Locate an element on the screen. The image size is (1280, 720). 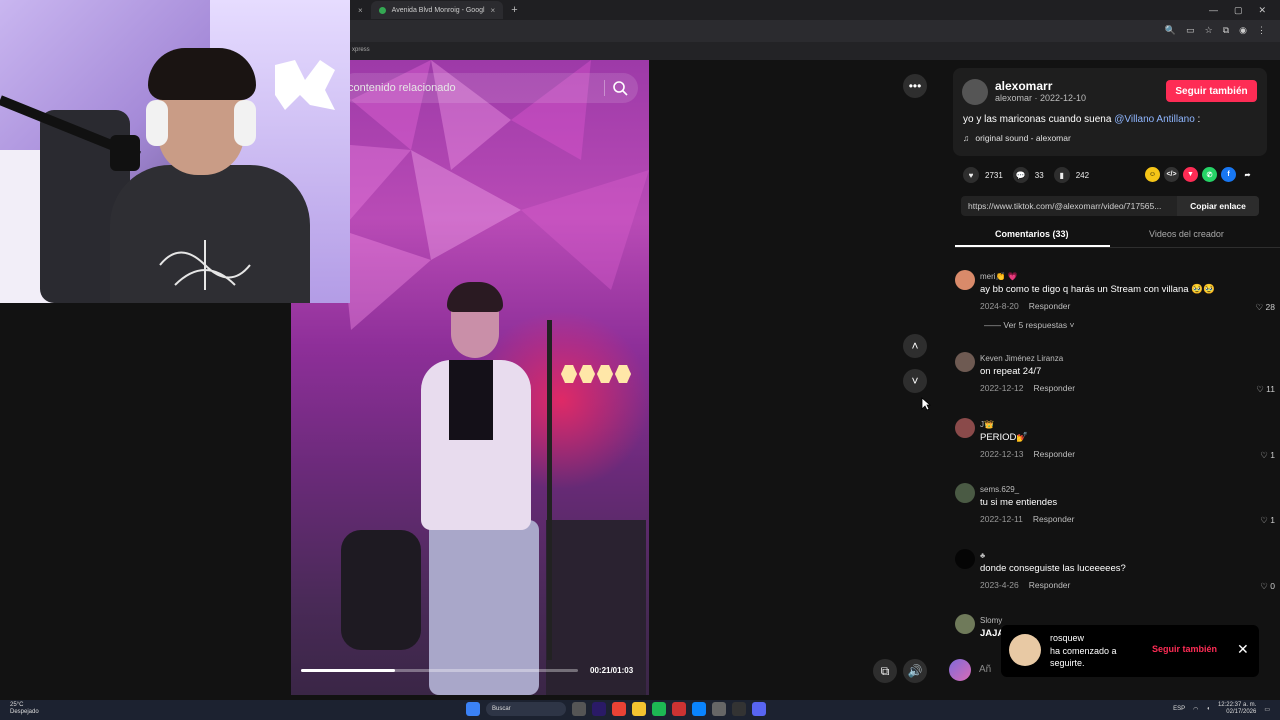
search-icon is located at coordinates (620, 88).